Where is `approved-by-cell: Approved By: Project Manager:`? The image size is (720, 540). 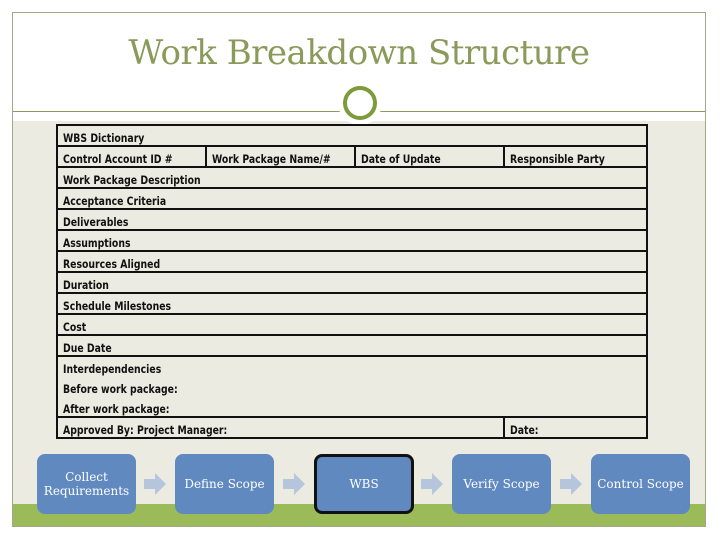 approved-by-cell: Approved By: Project Manager: is located at coordinates (280, 427).